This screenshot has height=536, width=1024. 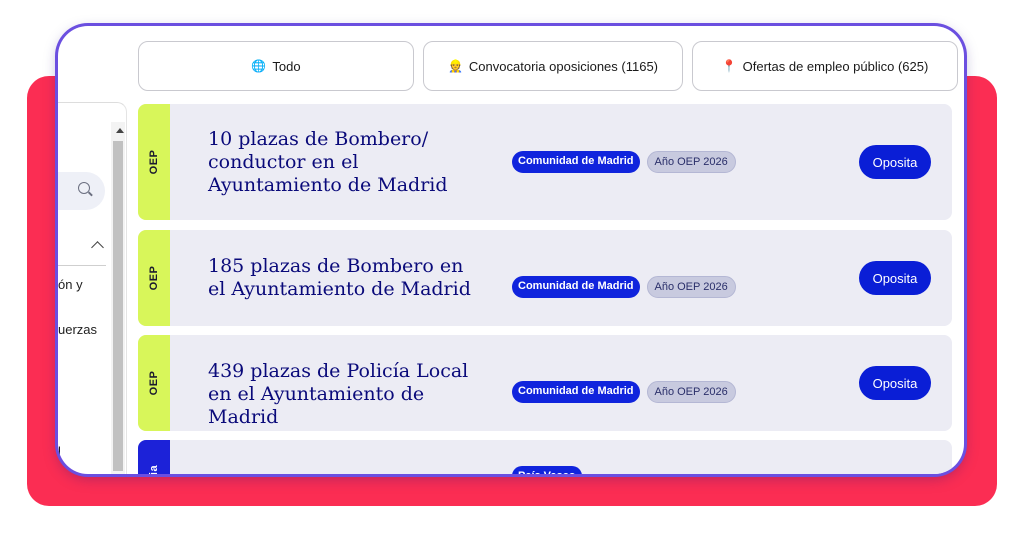 What do you see at coordinates (286, 66) in the screenshot?
I see `tab-label: Todo` at bounding box center [286, 66].